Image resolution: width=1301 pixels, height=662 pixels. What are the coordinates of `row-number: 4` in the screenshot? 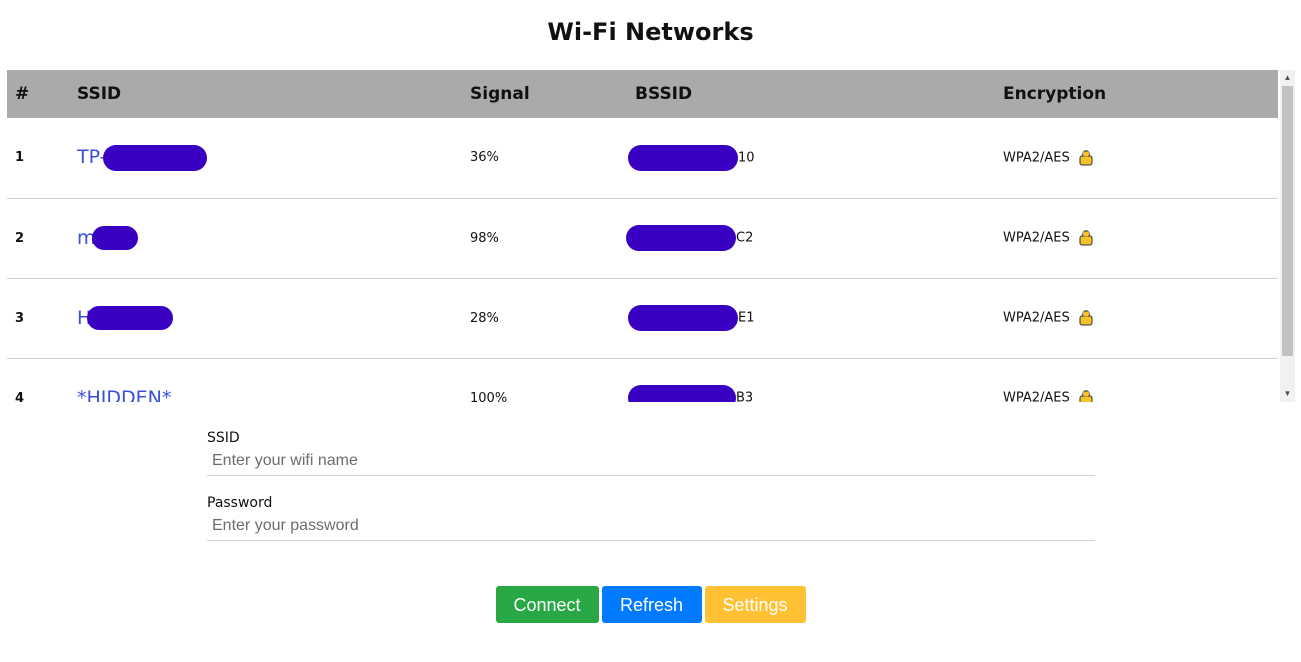 It's located at (20, 396).